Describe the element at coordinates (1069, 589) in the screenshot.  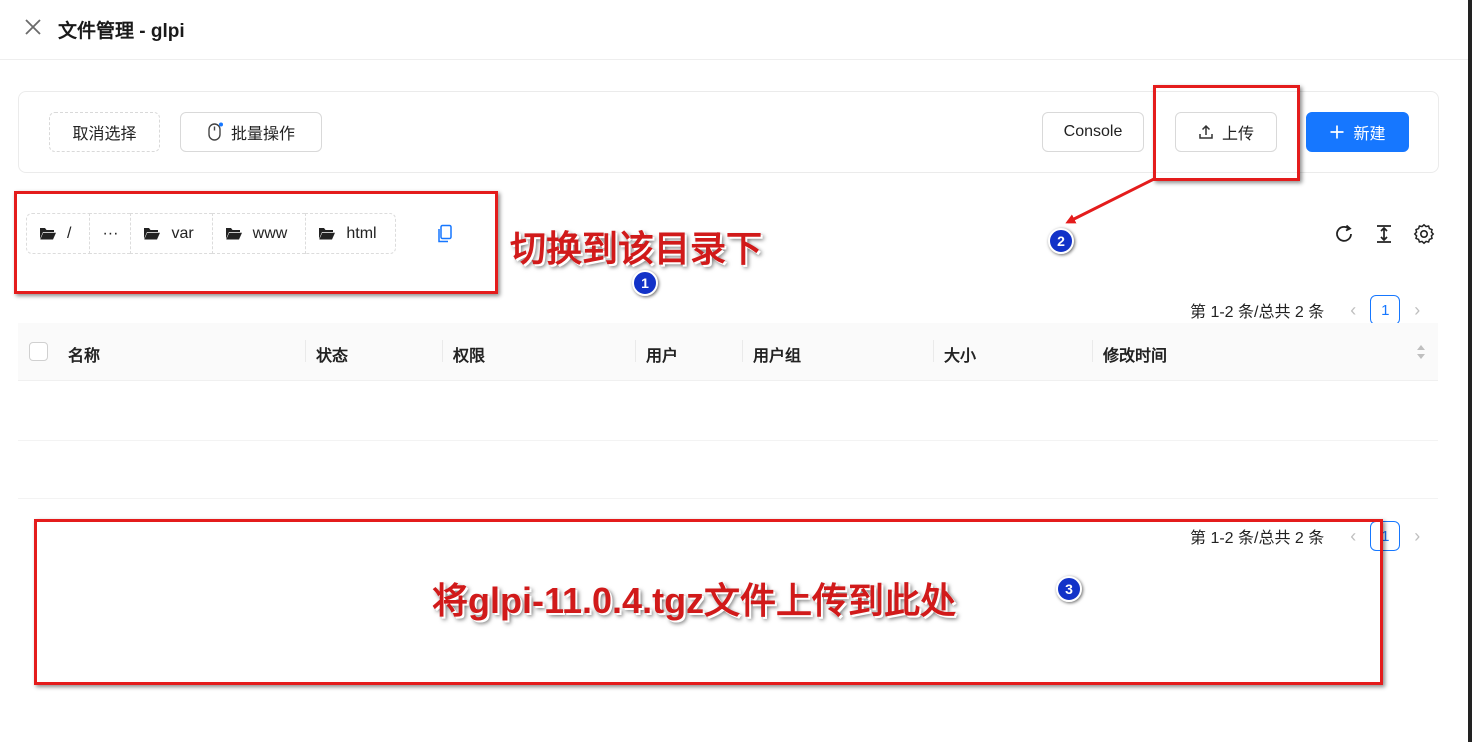
I see `annotation-badge-3: 3` at that location.